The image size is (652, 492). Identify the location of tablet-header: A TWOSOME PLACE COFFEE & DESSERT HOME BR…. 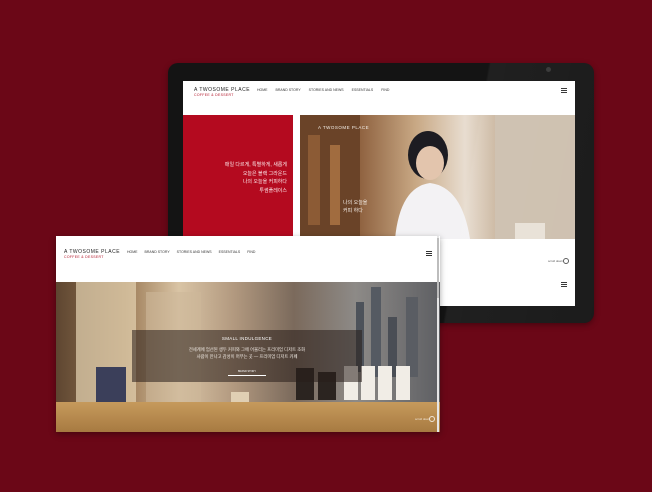
(379, 95).